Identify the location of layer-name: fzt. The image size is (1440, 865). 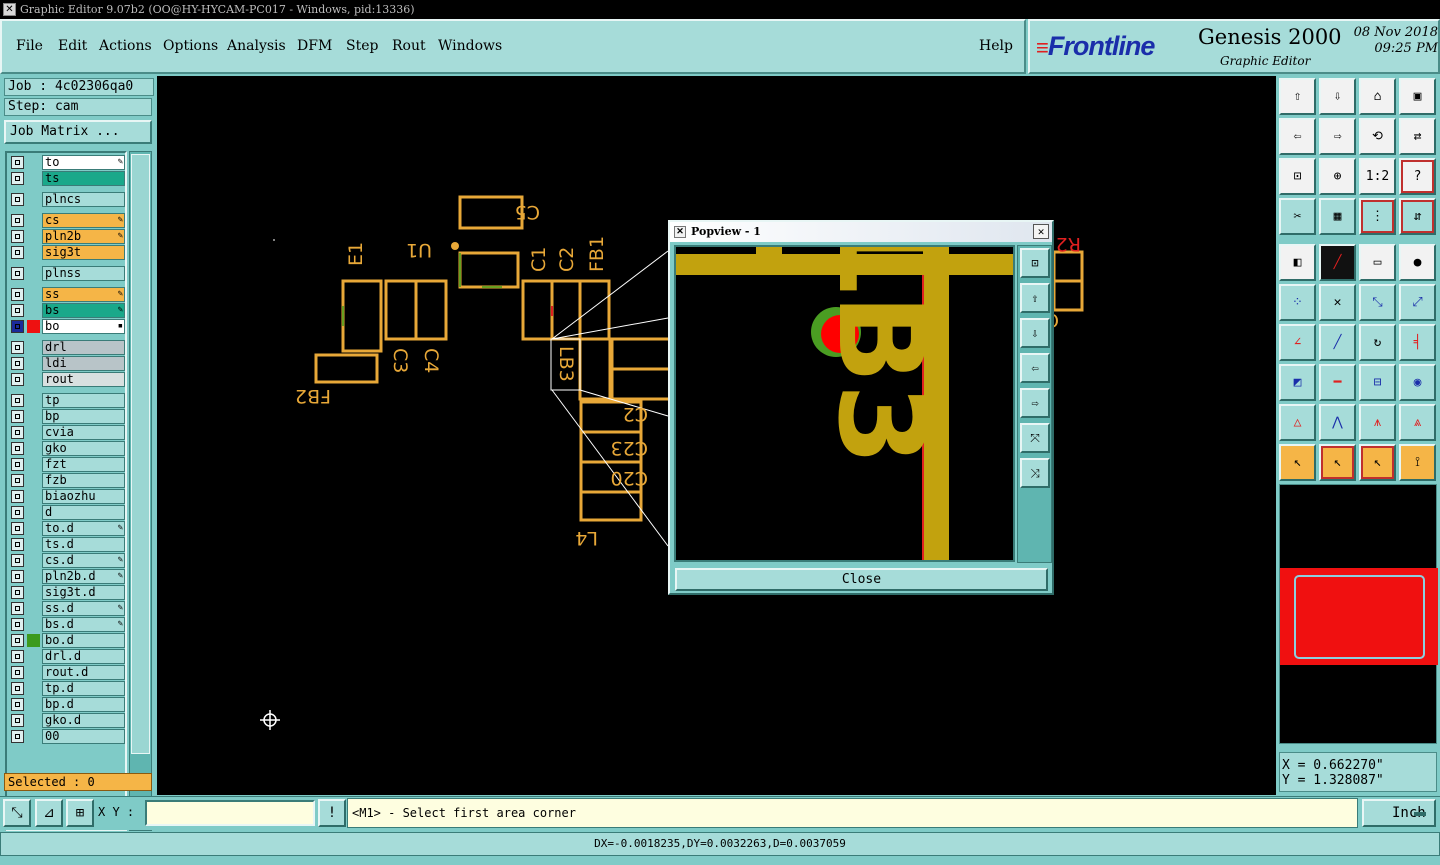
(83, 464).